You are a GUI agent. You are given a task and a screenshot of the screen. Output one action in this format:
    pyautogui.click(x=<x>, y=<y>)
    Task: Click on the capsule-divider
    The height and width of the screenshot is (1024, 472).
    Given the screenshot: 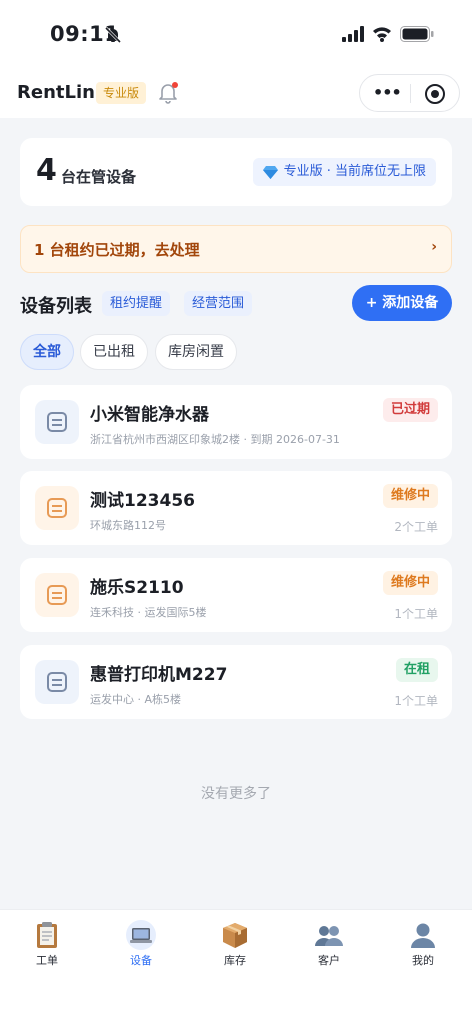 What is the action you would take?
    pyautogui.click(x=410, y=93)
    